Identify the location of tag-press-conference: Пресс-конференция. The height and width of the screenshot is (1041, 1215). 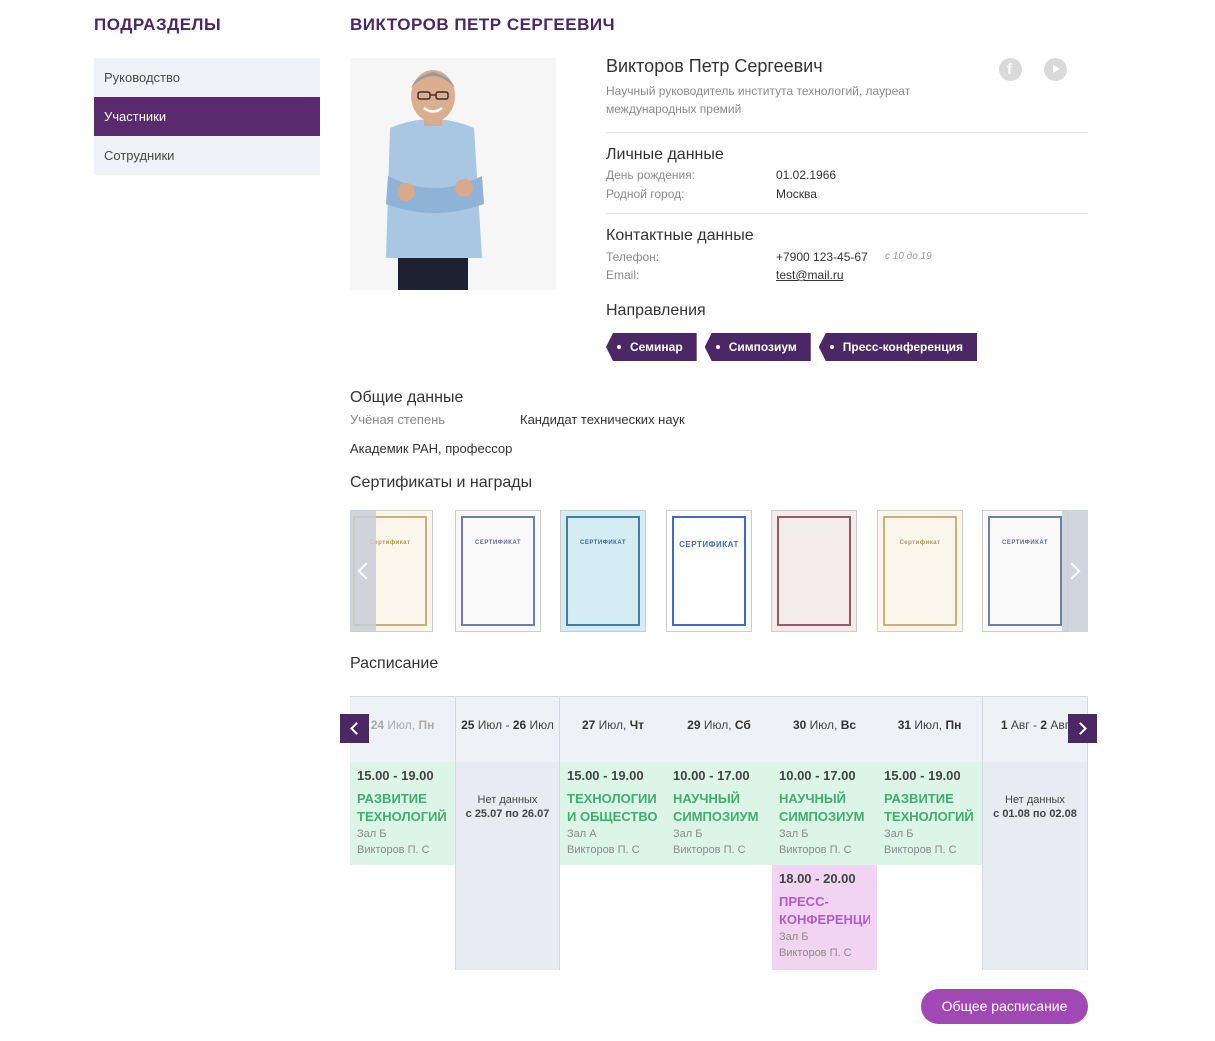
(898, 347).